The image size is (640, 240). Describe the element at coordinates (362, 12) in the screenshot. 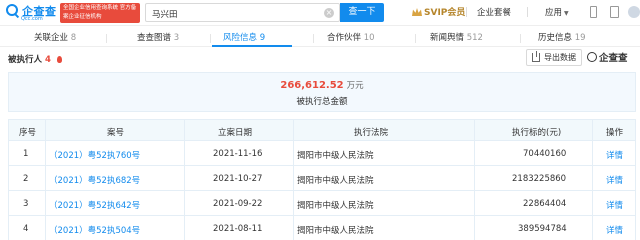

I see `search-button: 查一下` at that location.